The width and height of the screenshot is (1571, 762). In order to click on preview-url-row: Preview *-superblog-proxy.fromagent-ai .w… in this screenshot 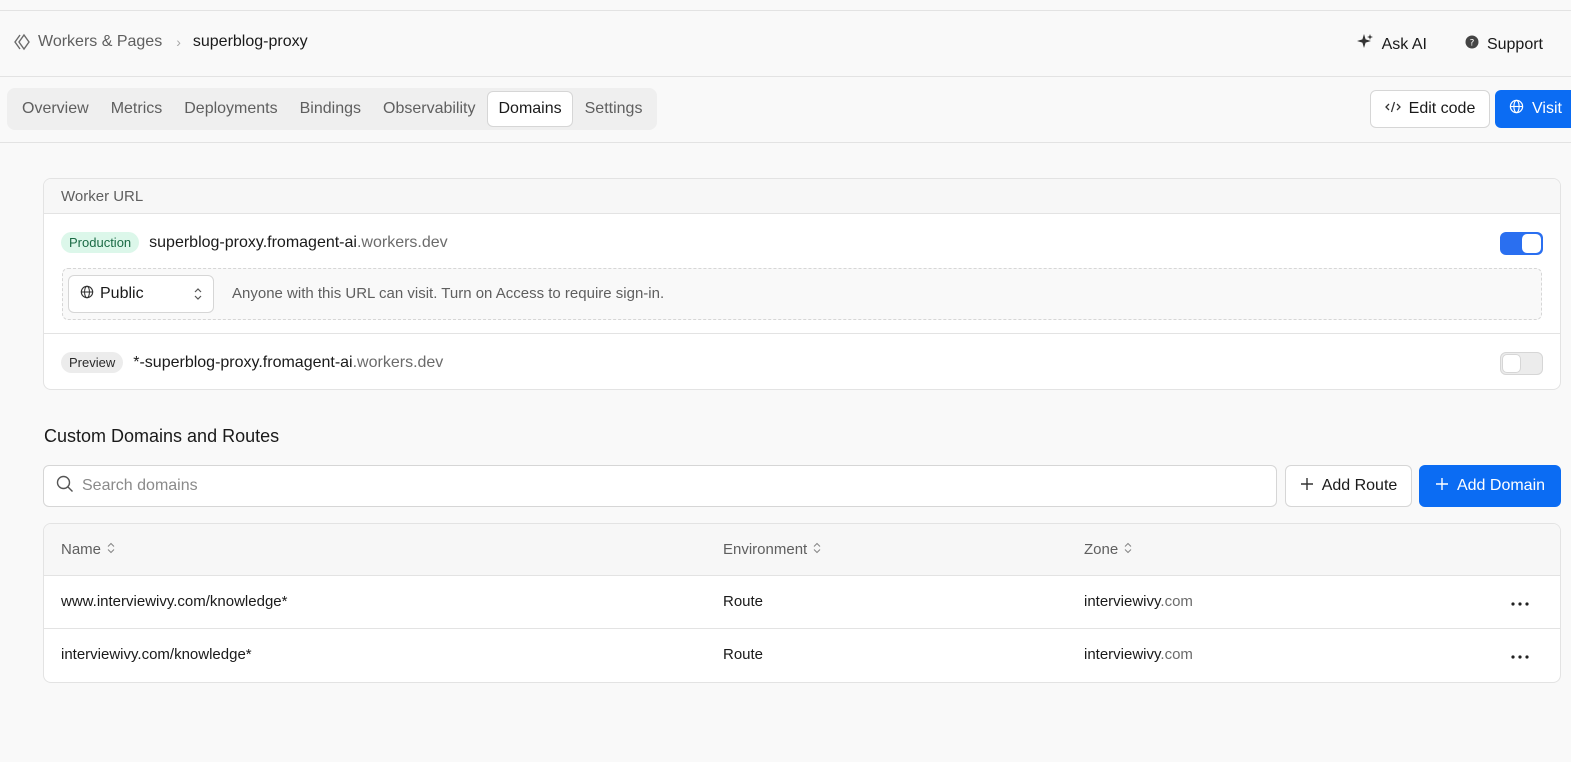, I will do `click(252, 362)`.